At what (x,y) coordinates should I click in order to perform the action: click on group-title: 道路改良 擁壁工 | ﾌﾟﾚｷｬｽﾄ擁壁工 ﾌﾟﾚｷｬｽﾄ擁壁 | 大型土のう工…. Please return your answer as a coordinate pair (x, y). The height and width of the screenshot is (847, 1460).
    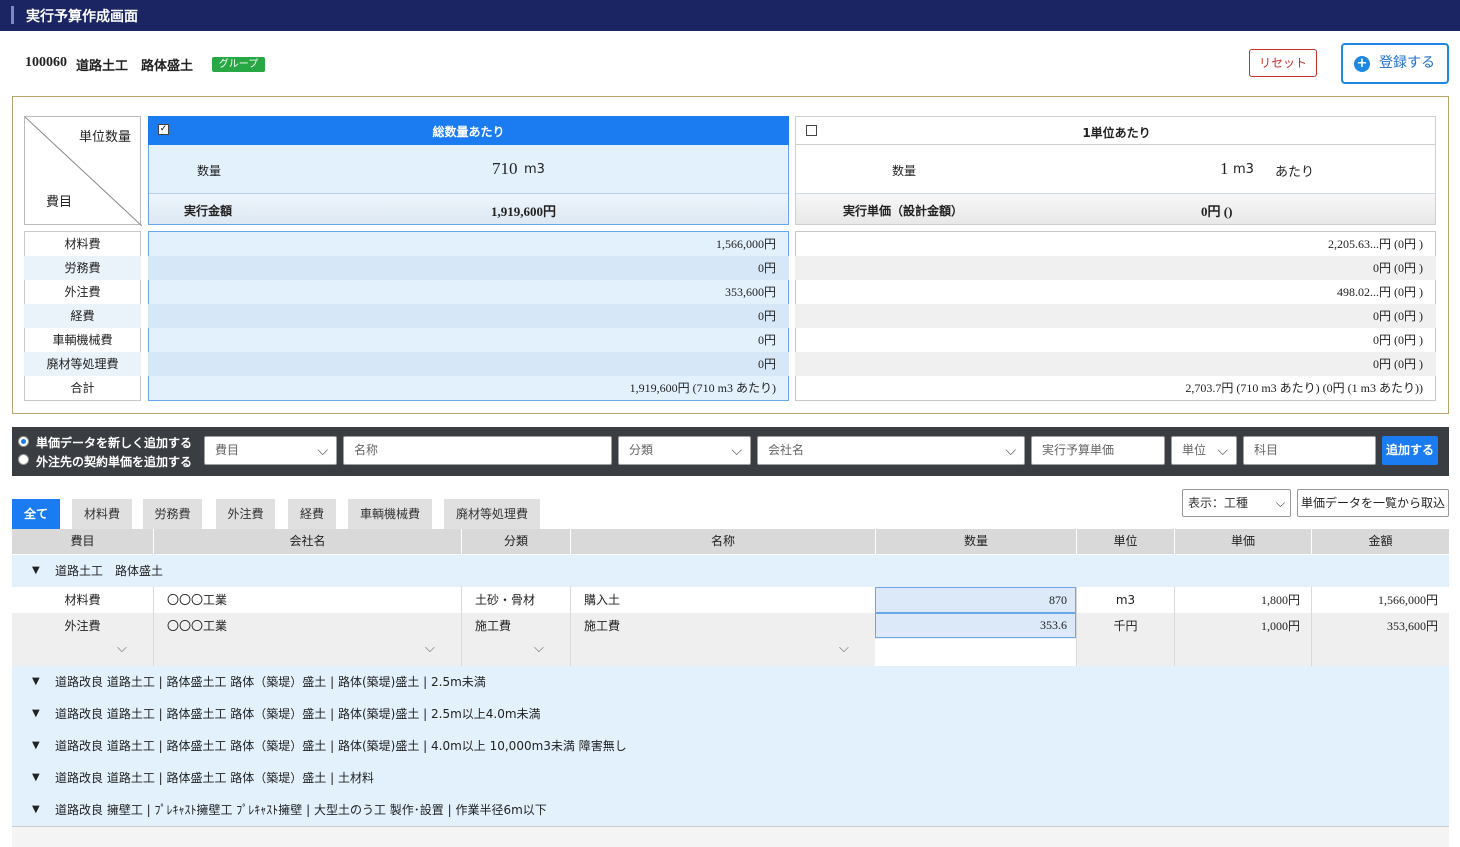
    Looking at the image, I should click on (301, 810).